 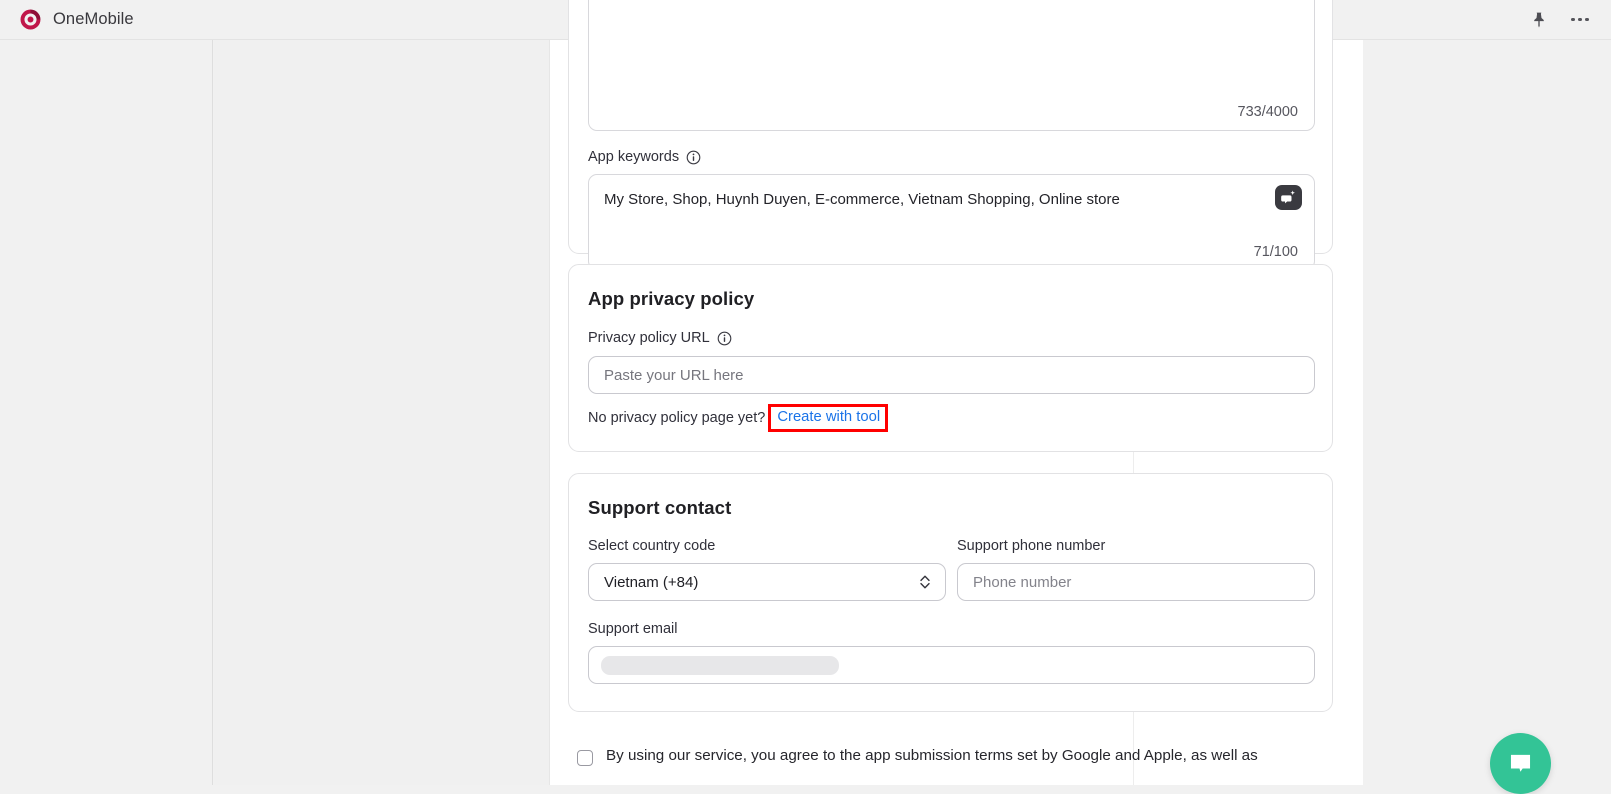 I want to click on app-keywords-label-text: App keywords, so click(x=634, y=157).